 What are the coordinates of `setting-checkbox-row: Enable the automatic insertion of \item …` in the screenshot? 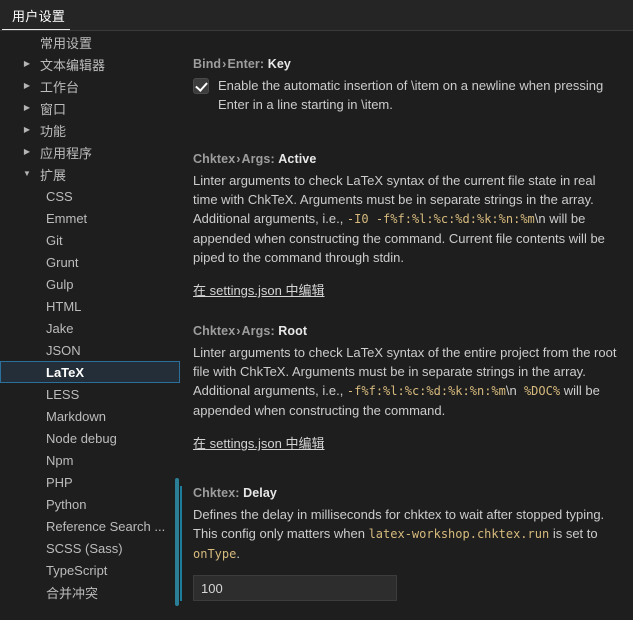 It's located at (406, 95).